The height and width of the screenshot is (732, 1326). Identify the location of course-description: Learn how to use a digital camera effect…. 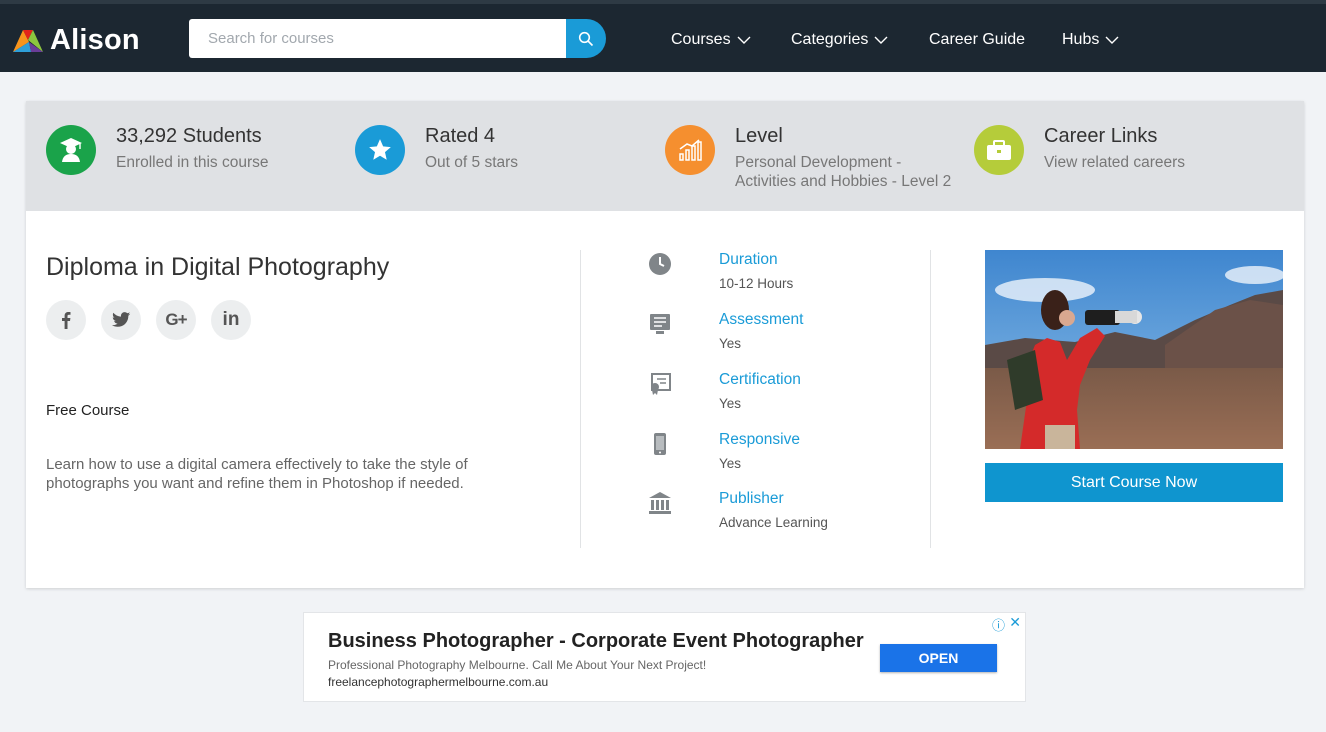
(257, 474).